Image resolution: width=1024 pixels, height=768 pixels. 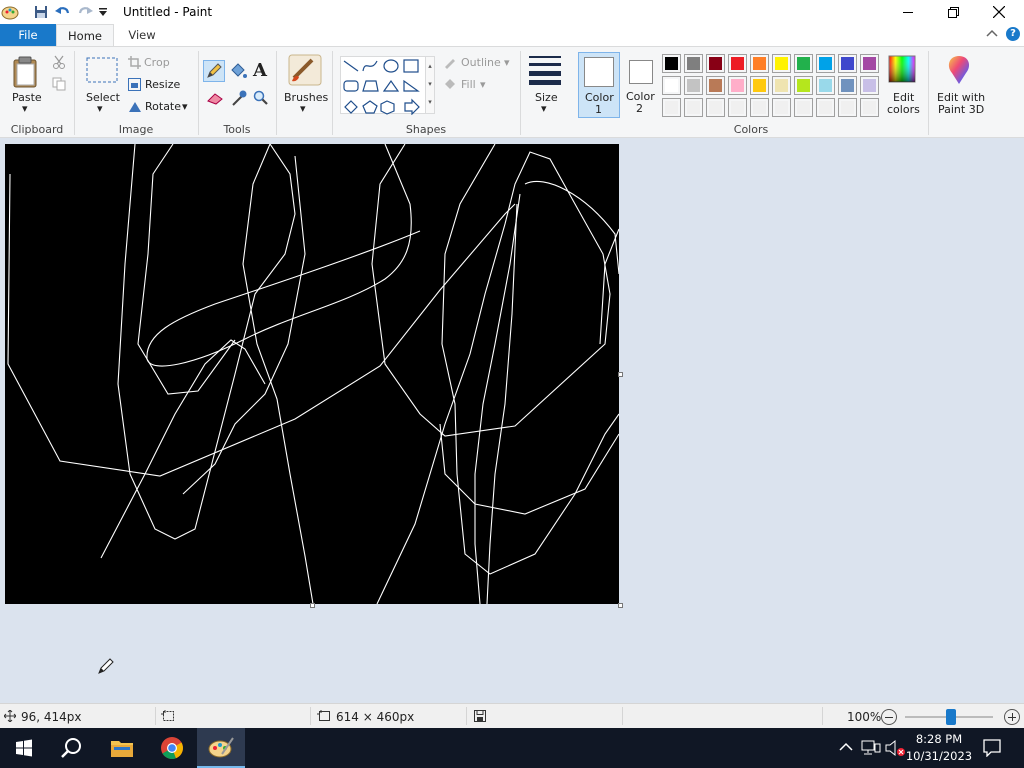 I want to click on rotate-button: Rotate, so click(x=163, y=106).